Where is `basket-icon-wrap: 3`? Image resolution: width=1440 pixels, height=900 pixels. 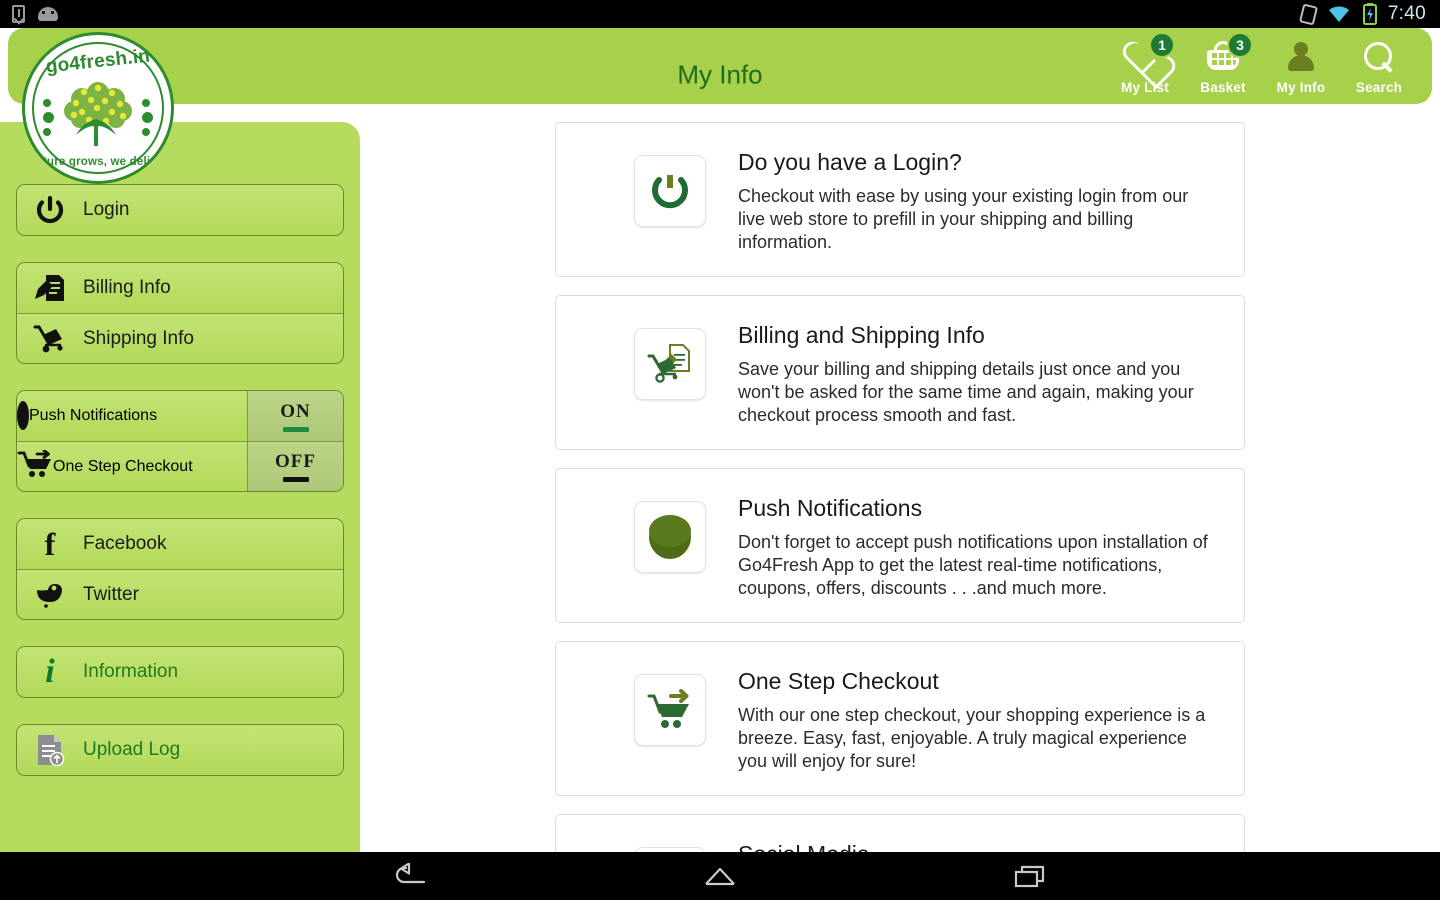
basket-icon-wrap: 3 is located at coordinates (1223, 56).